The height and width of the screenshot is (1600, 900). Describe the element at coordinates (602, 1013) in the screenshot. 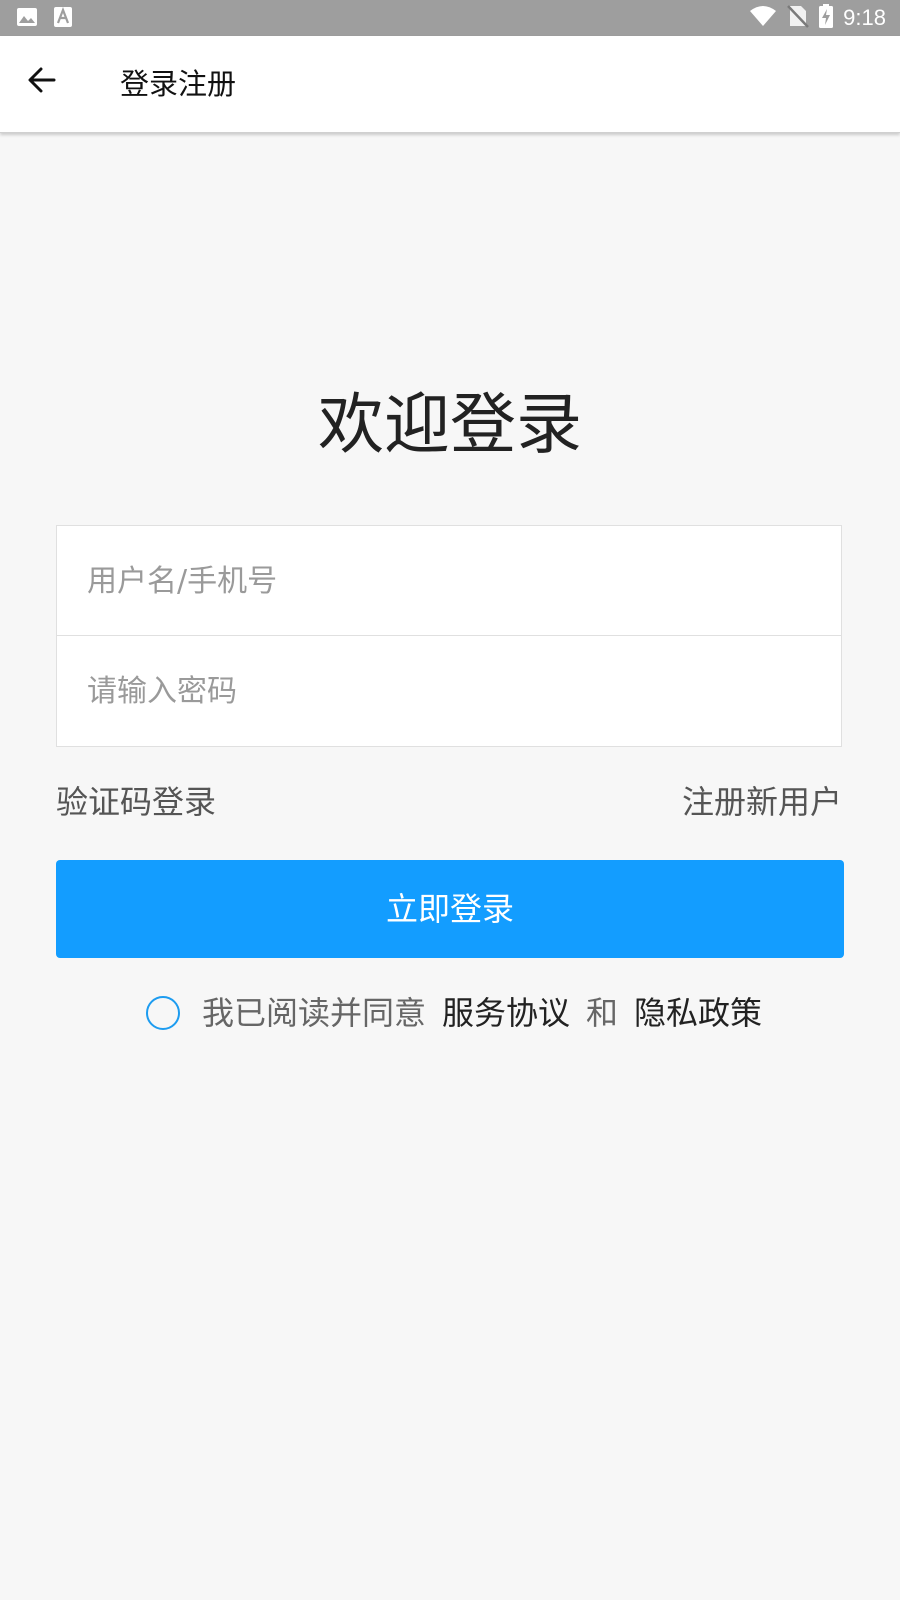

I see `agreement-and: 和` at that location.